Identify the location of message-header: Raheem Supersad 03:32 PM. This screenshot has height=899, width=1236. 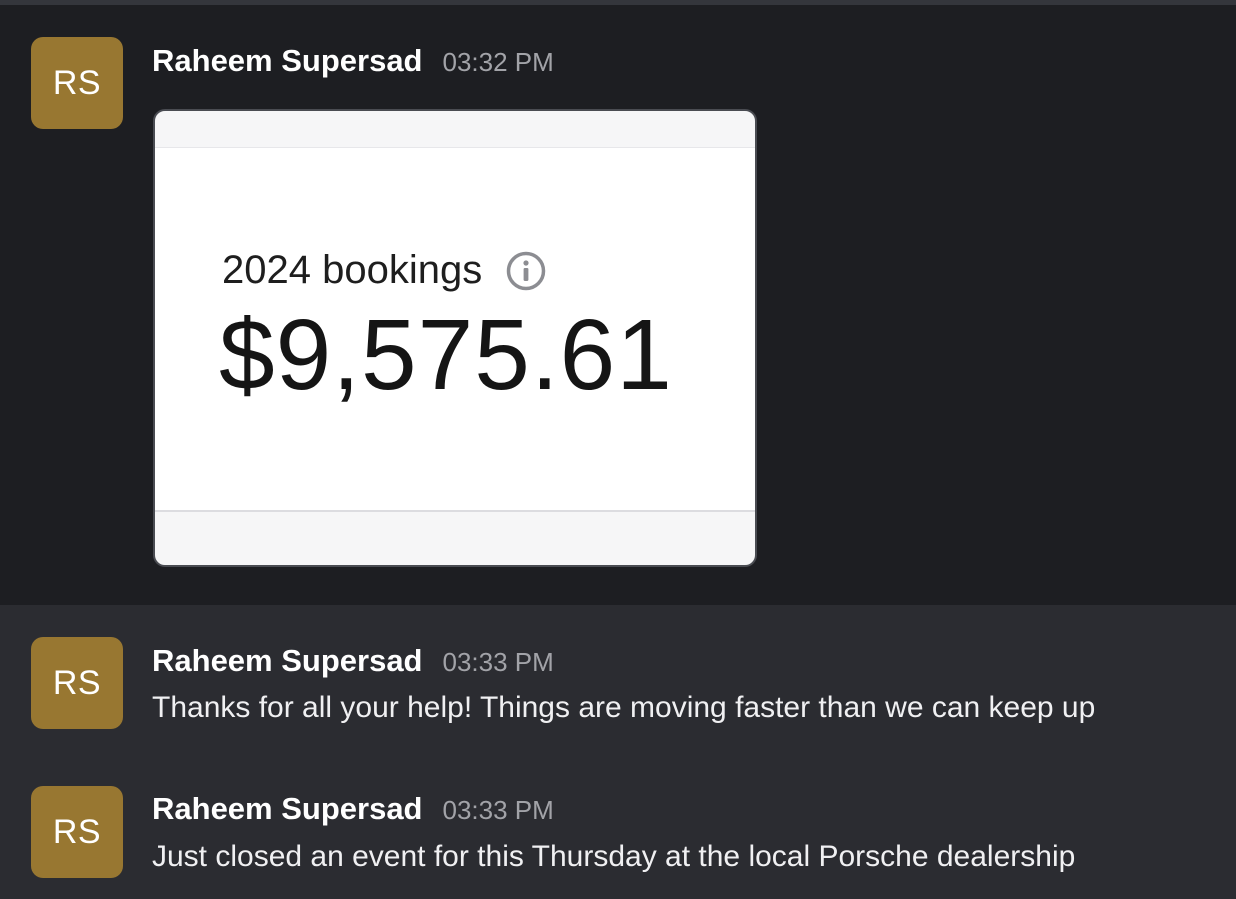
(353, 61).